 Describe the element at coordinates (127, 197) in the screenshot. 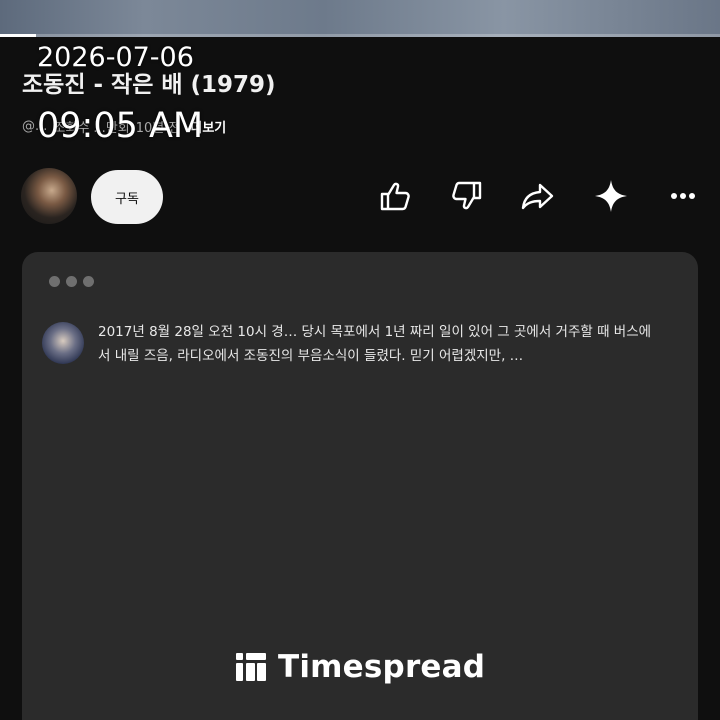

I see `subscribe-button: 구독` at that location.